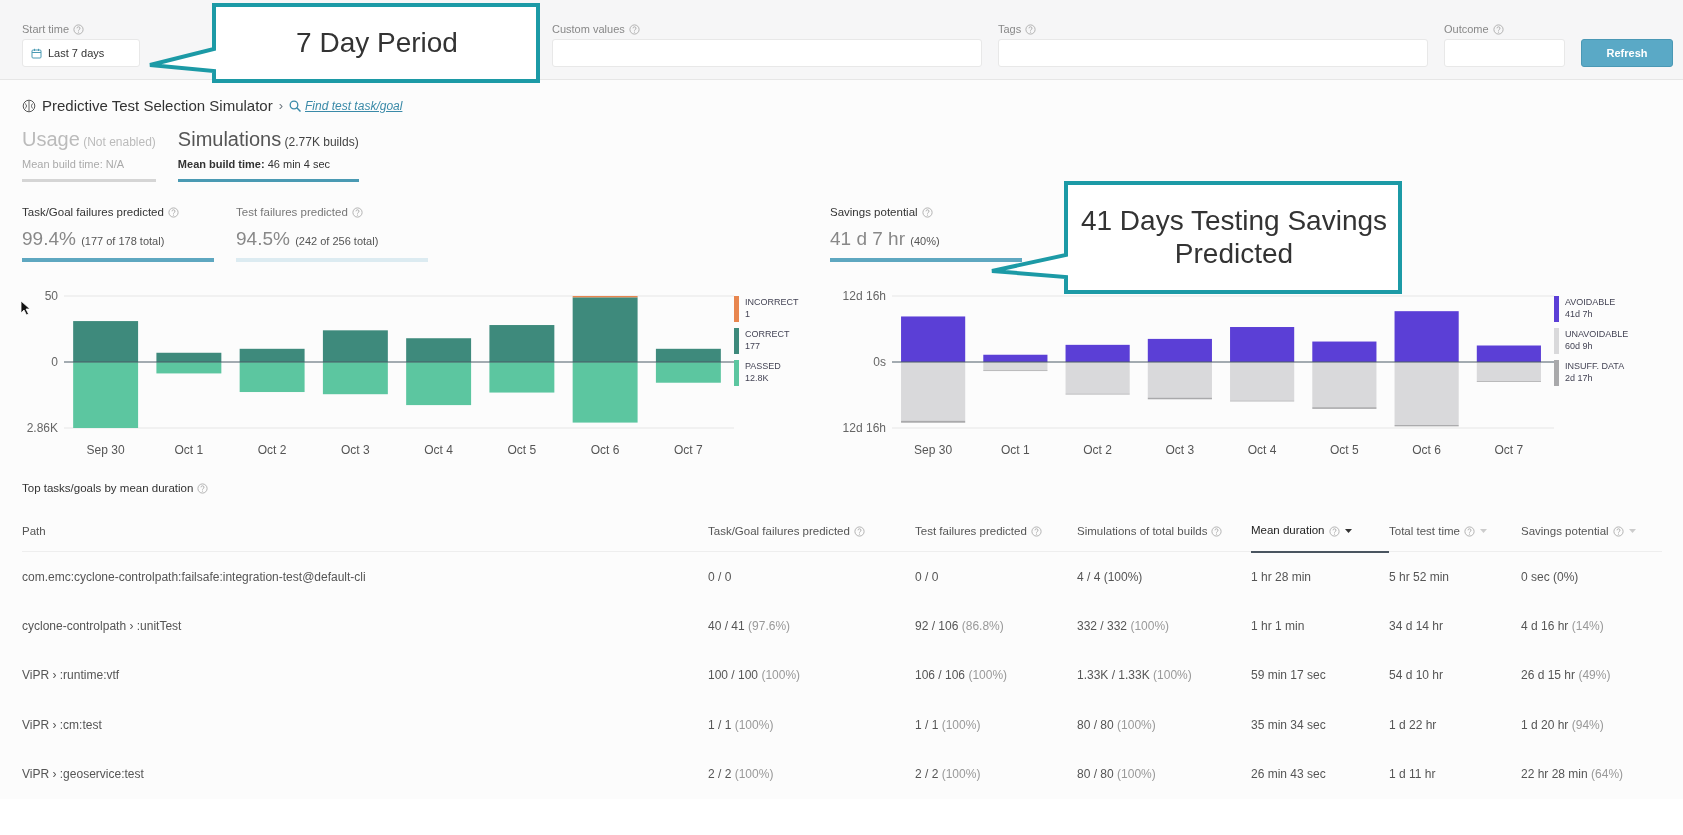 This screenshot has height=835, width=1683. What do you see at coordinates (1281, 576) in the screenshot?
I see `table-cell: 1 hr 28 min` at bounding box center [1281, 576].